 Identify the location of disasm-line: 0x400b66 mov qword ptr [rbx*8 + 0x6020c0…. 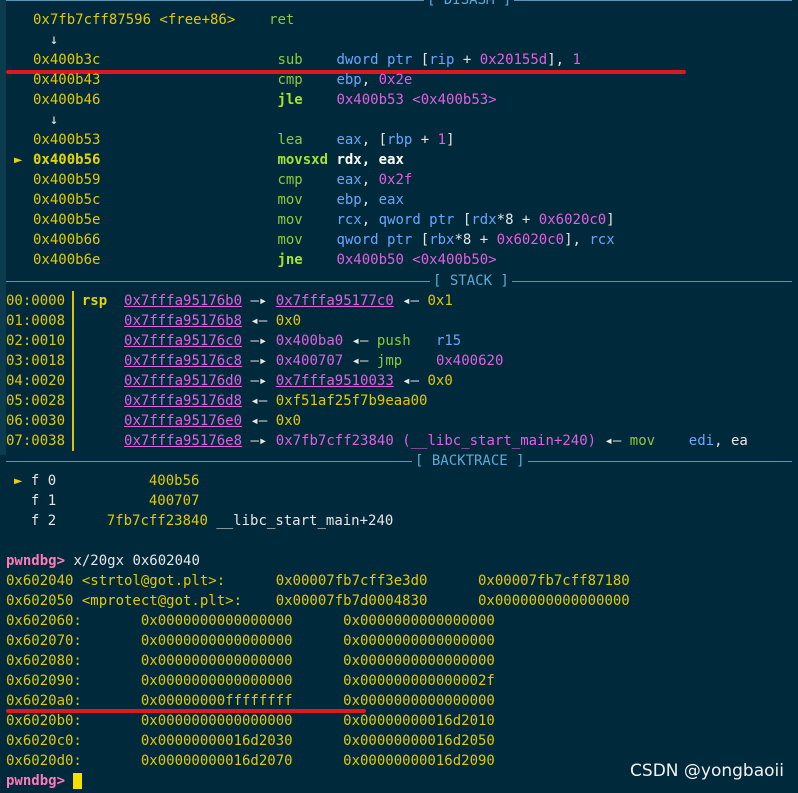
(324, 240).